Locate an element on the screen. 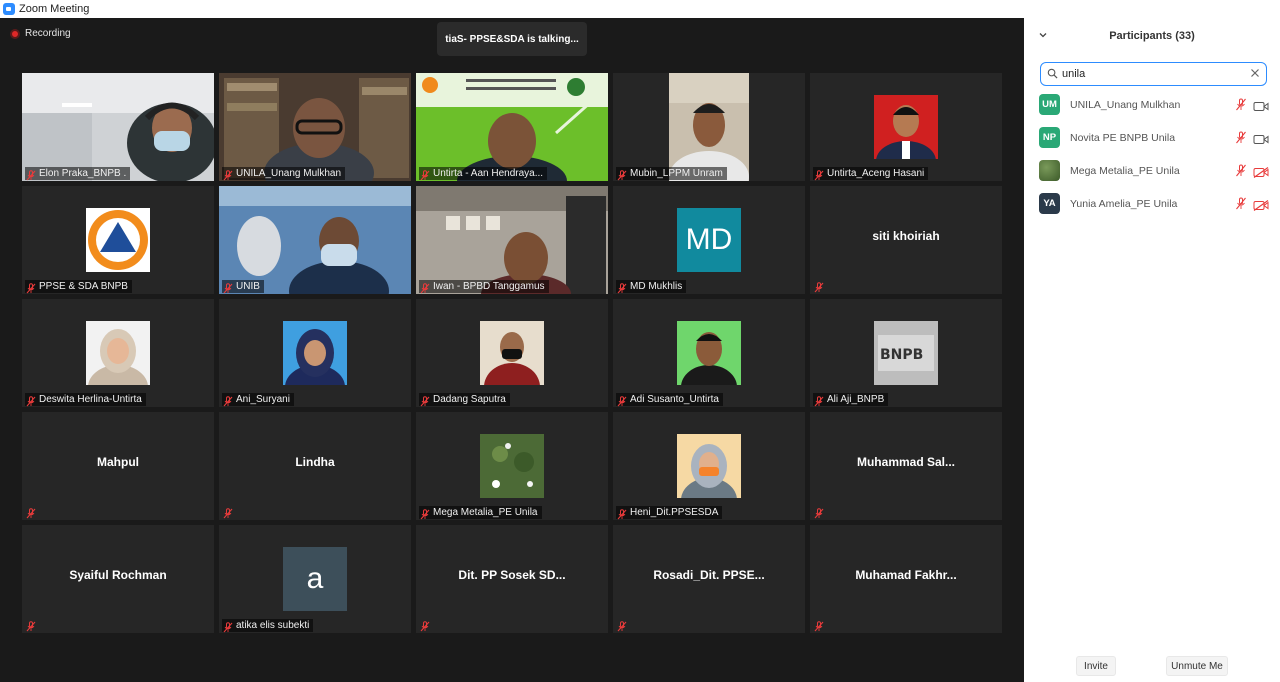  participant-name: UNILA_Unang Mulkhan is located at coordinates (1125, 105).